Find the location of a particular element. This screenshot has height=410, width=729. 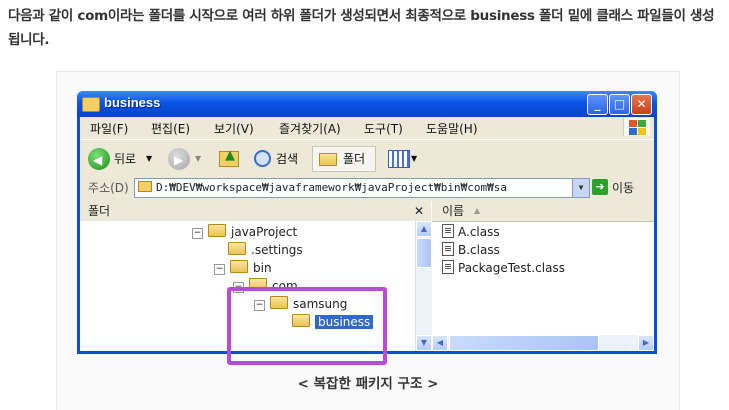

toolbar: 뒤로 ▼ ▼ ▲ 검색 폴더 is located at coordinates (367, 157).